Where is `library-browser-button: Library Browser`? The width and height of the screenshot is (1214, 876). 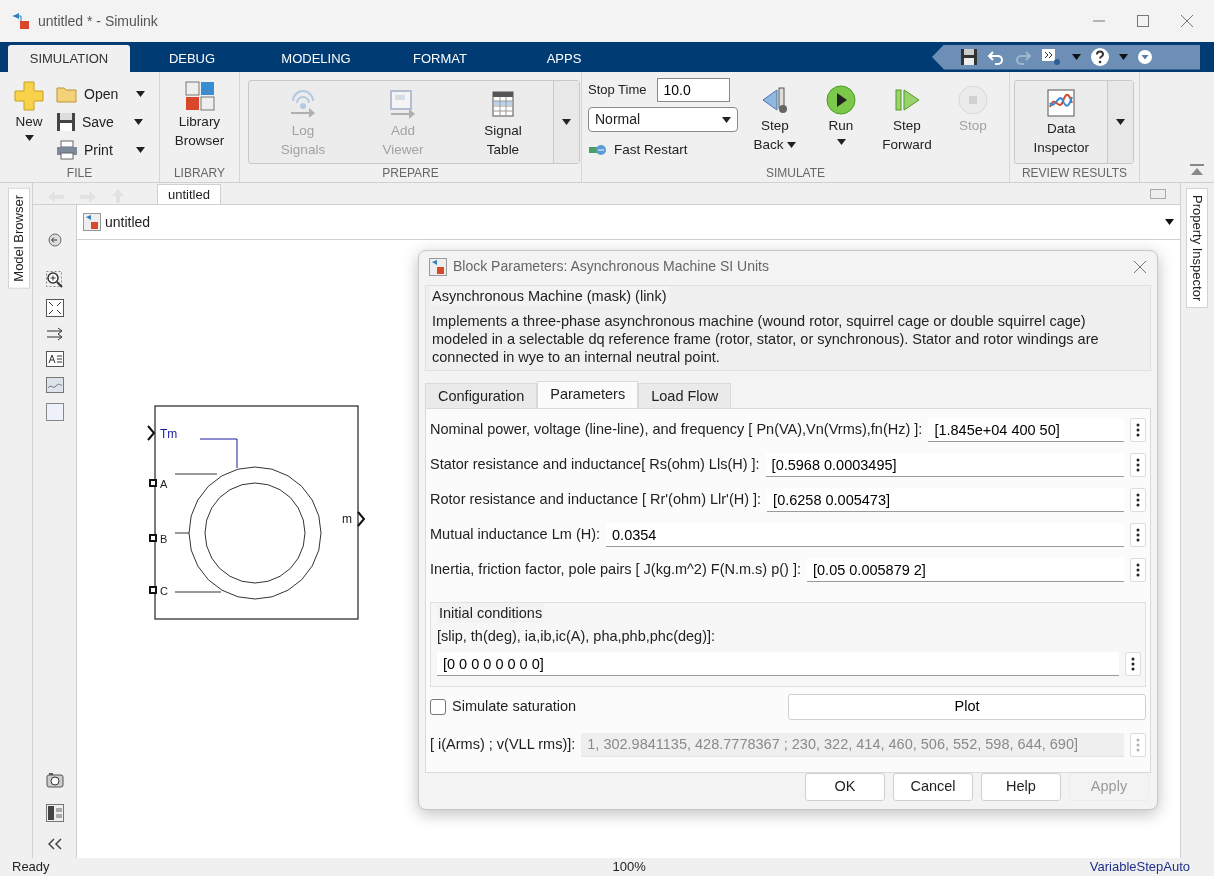 library-browser-button: Library Browser is located at coordinates (199, 115).